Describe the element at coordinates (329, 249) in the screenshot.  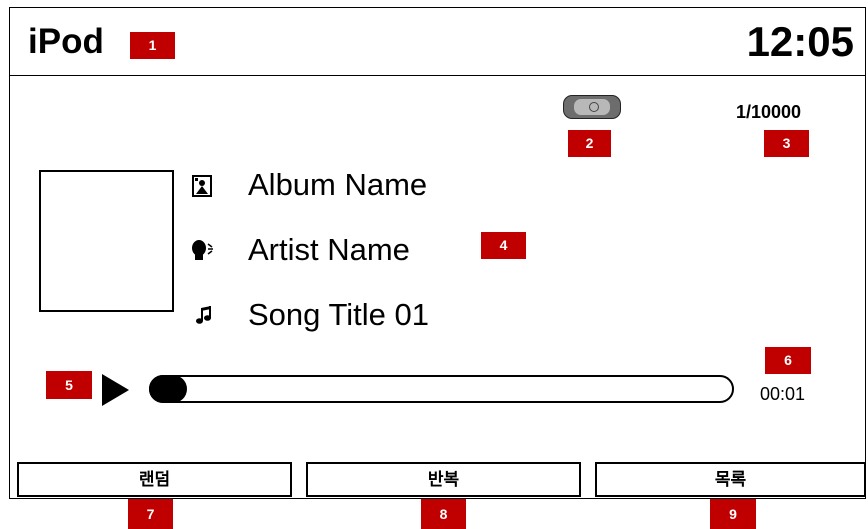
I see `artist-name: Artist Name` at that location.